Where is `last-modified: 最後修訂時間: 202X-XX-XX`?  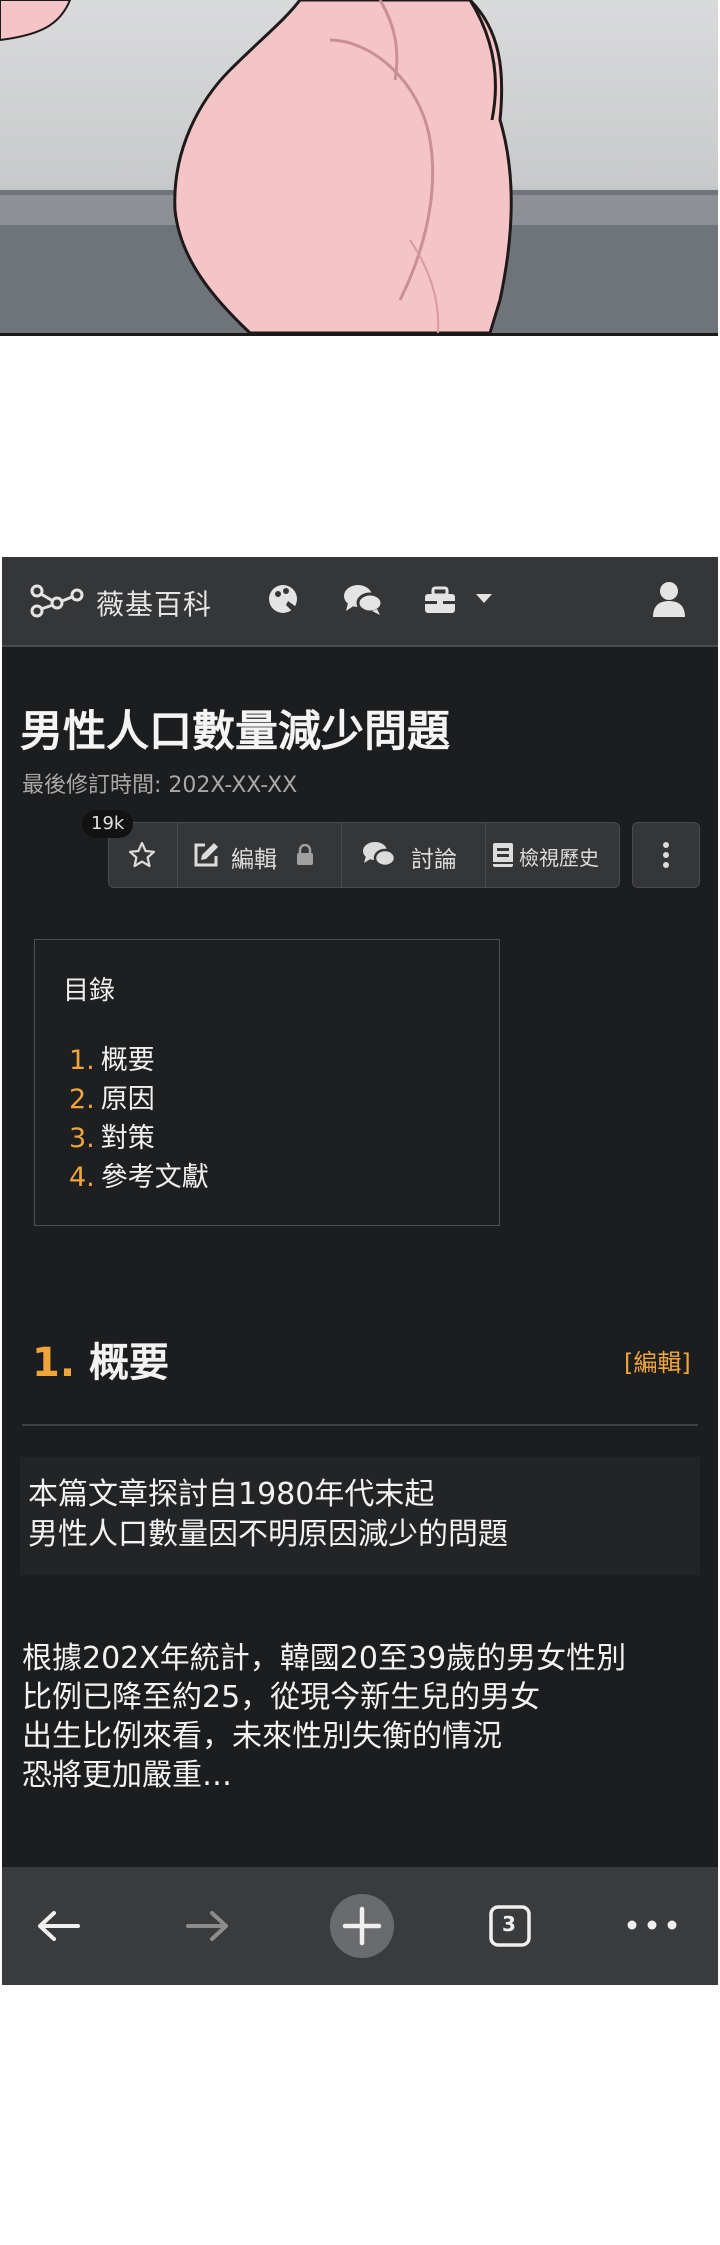 last-modified: 最後修訂時間: 202X-XX-XX is located at coordinates (160, 785).